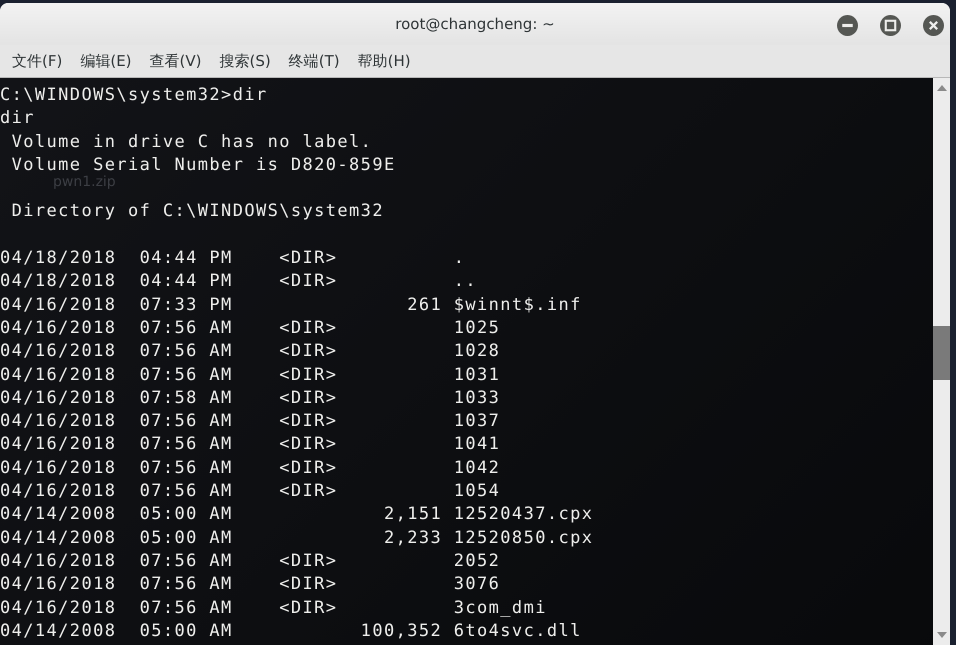  I want to click on menu-item: 查看(V), so click(176, 61).